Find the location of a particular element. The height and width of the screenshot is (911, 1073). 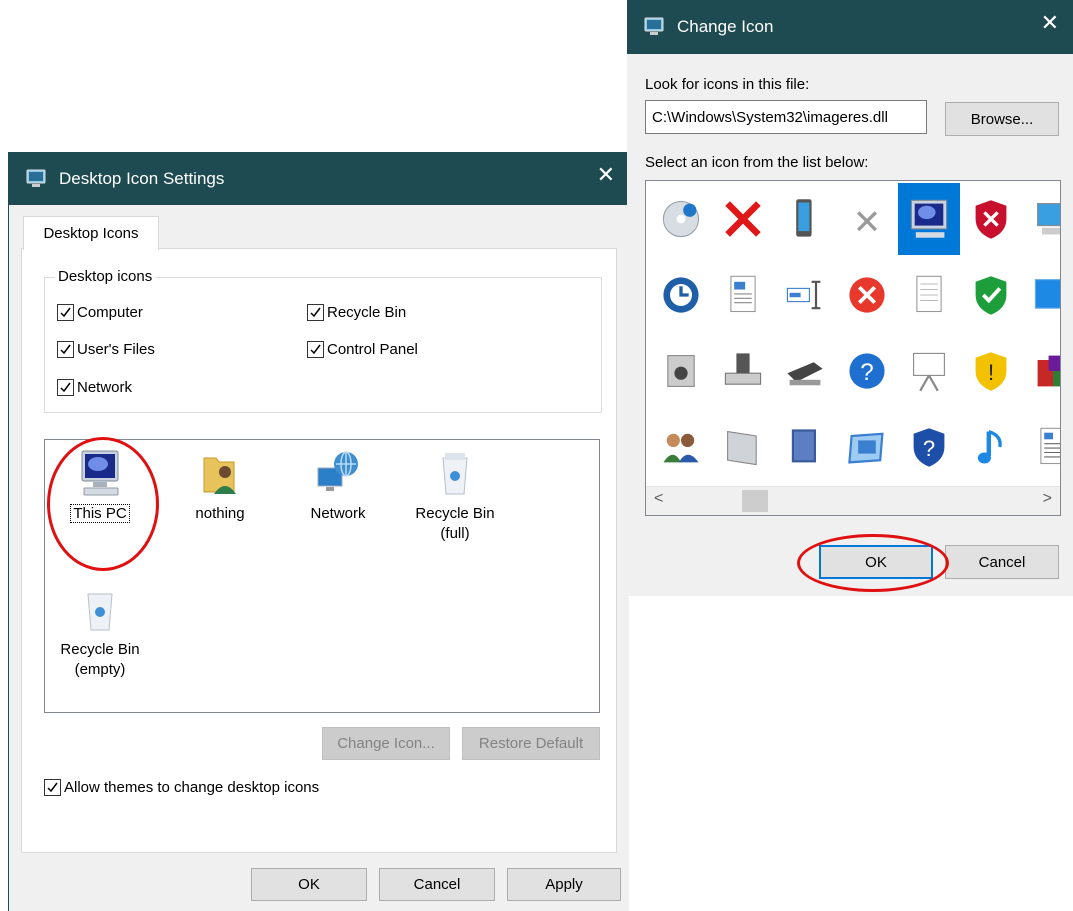

apps-icon is located at coordinates (1048, 371).